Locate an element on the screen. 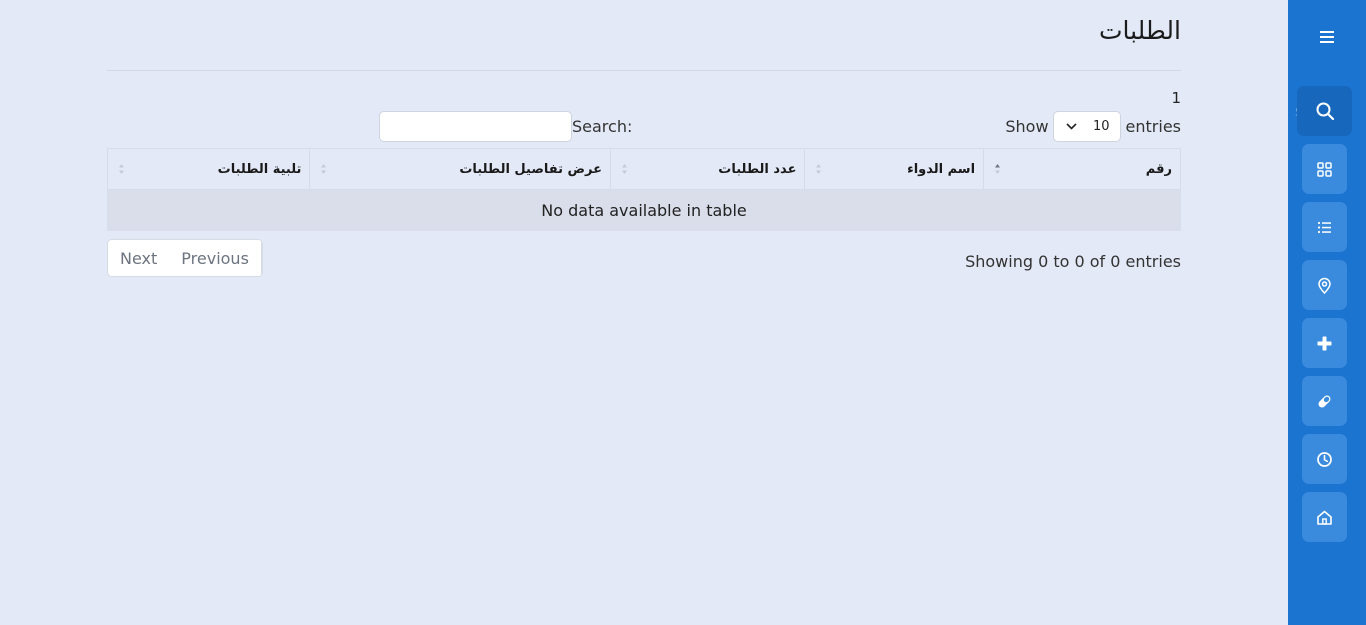 The height and width of the screenshot is (625, 1366). clock-icon is located at coordinates (1324, 459).